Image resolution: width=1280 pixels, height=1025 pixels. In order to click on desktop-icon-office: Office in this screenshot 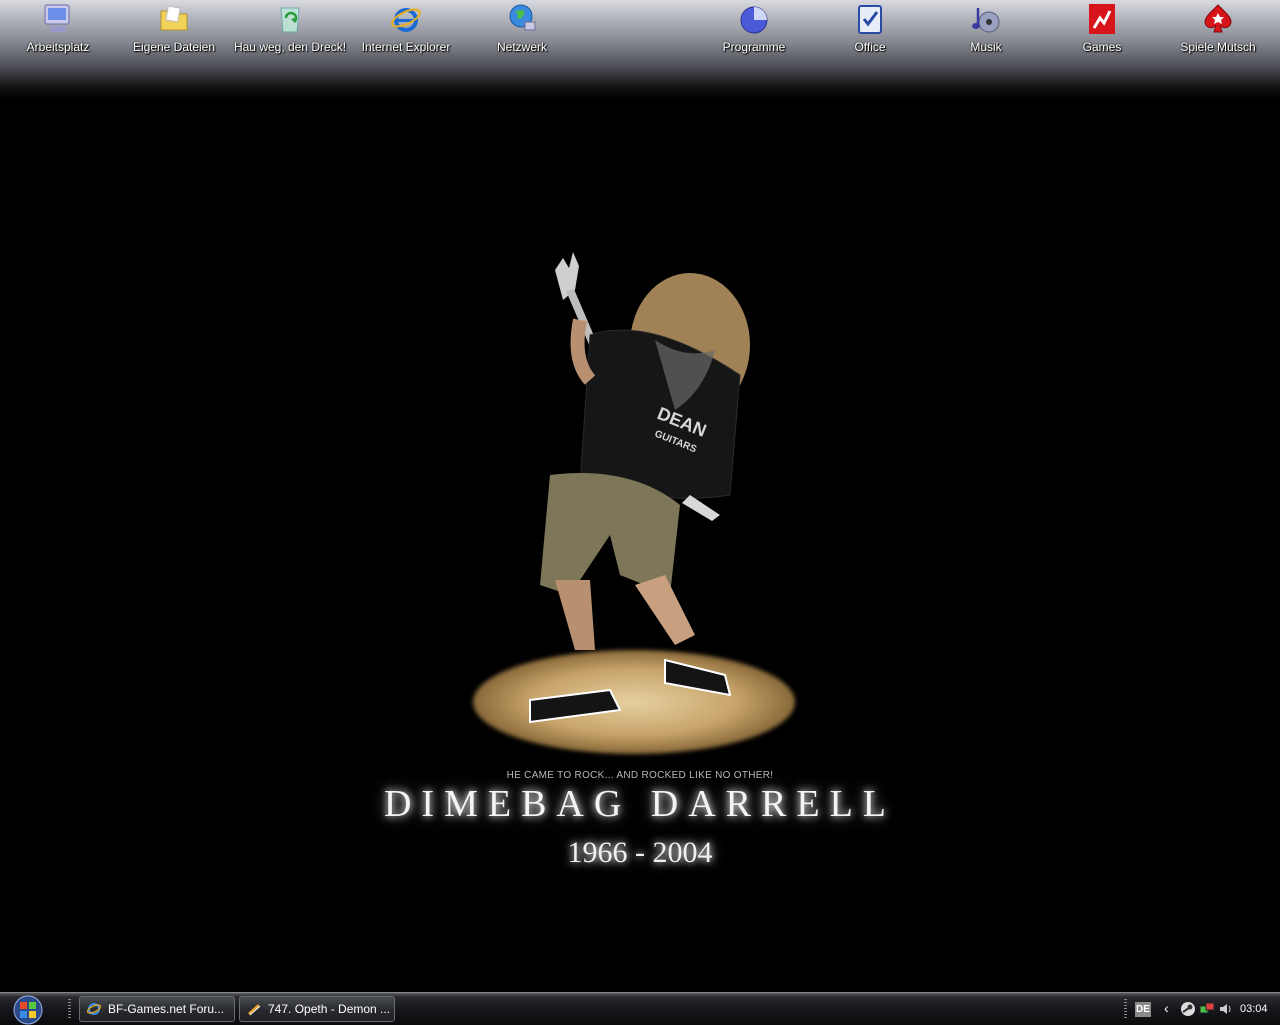, I will do `click(870, 30)`.